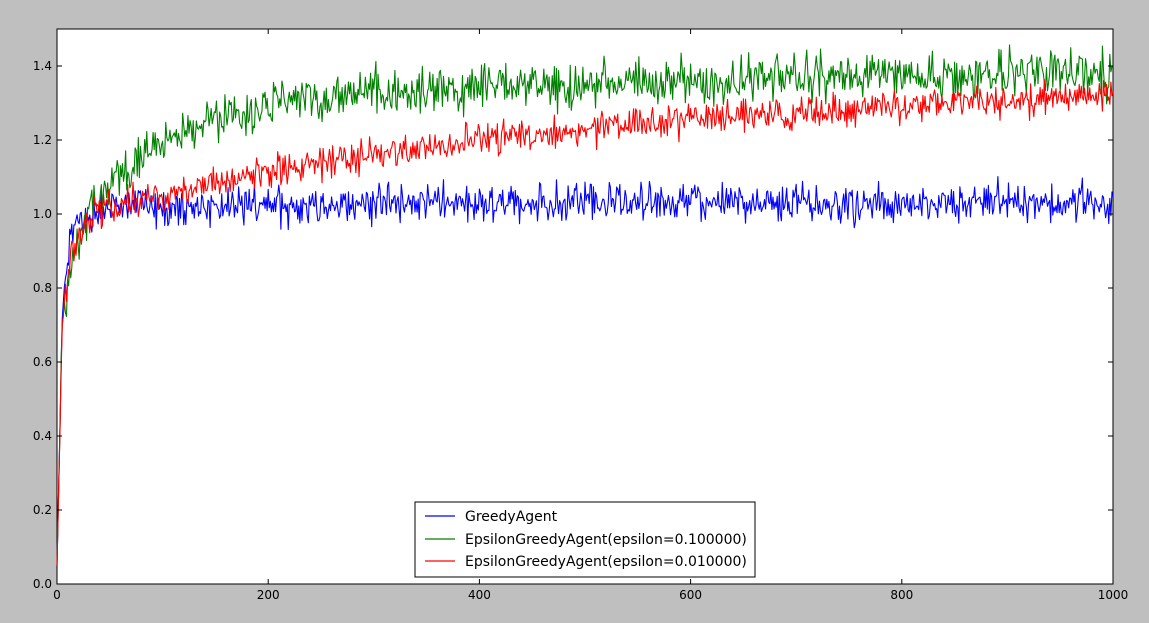 The image size is (1149, 623). I want to click on x-tick-label: 800, so click(901, 595).